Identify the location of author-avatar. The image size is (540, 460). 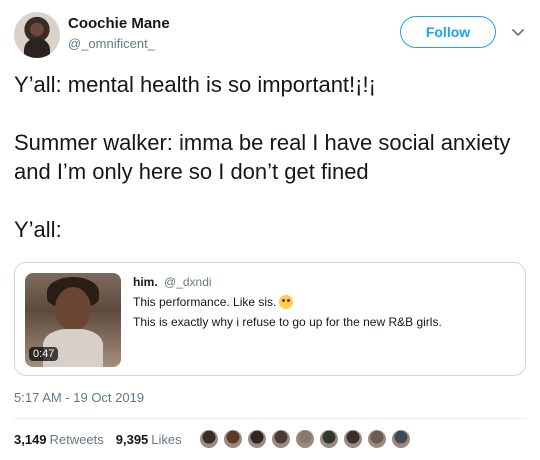
(37, 35).